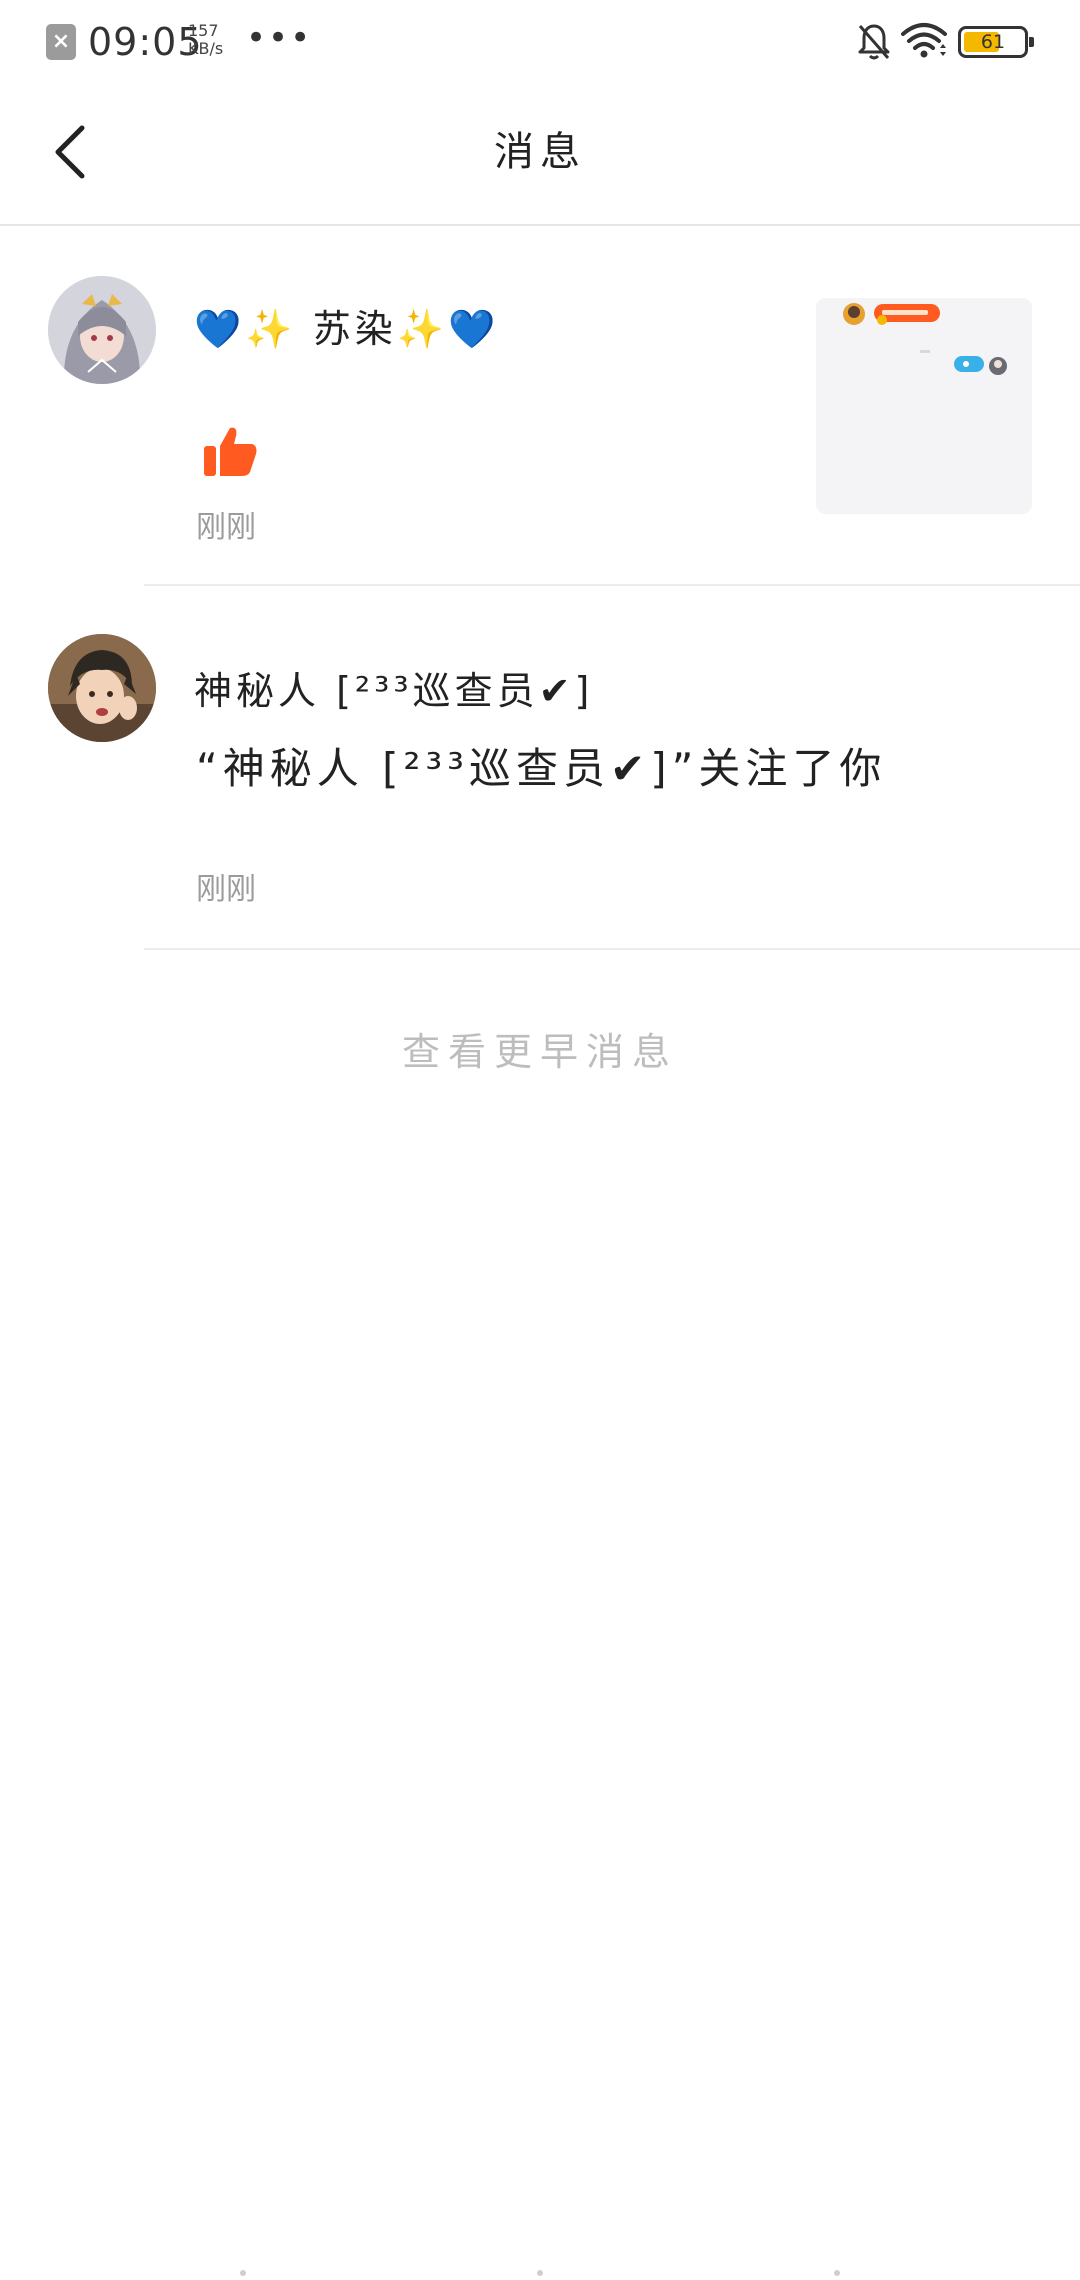 The width and height of the screenshot is (1080, 2280). Describe the element at coordinates (206, 48) in the screenshot. I see `network-speed-unit: KB/s` at that location.